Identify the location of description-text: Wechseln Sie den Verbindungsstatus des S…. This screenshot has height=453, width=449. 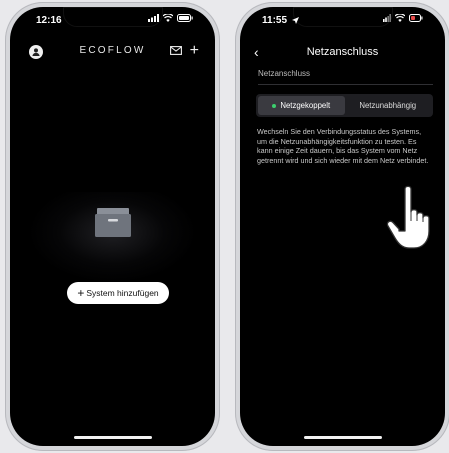
(343, 146).